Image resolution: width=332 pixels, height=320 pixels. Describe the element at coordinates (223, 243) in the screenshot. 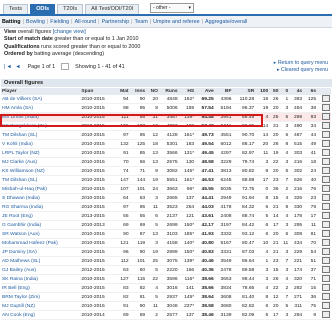

I see `table-cell: 5167` at that location.